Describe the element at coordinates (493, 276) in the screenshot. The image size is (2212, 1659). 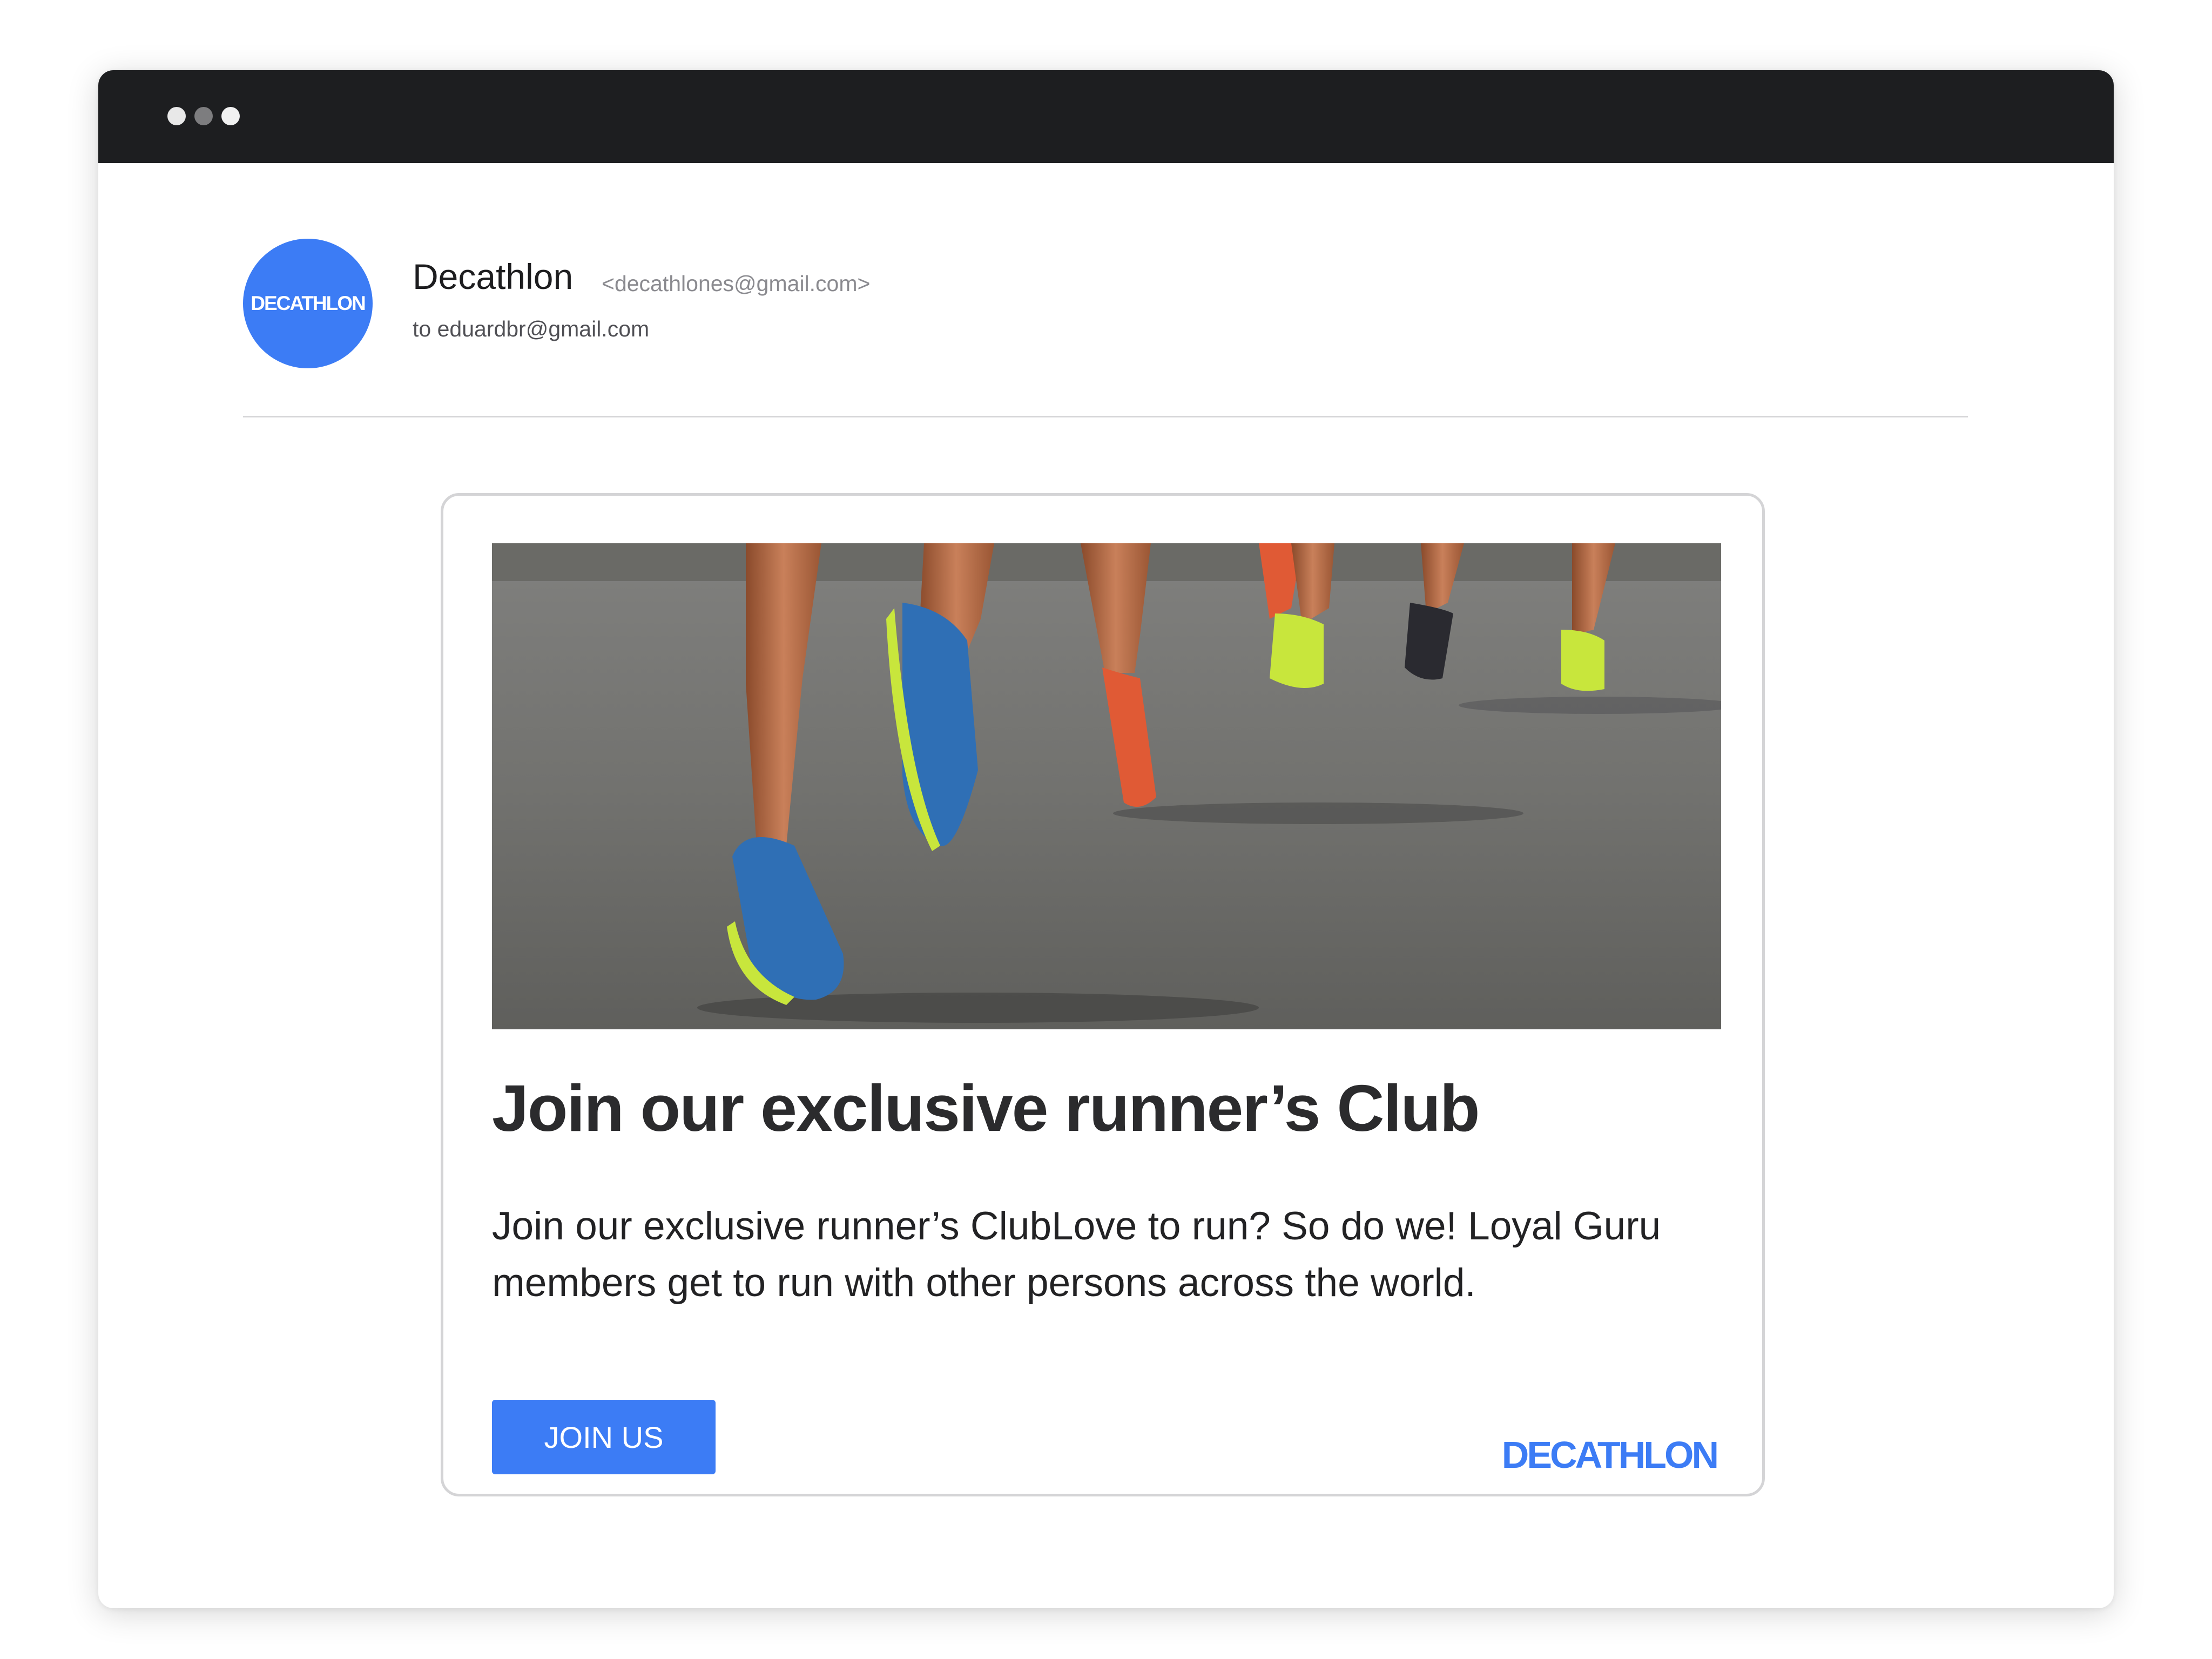
I see `sender-name: Decathlon` at that location.